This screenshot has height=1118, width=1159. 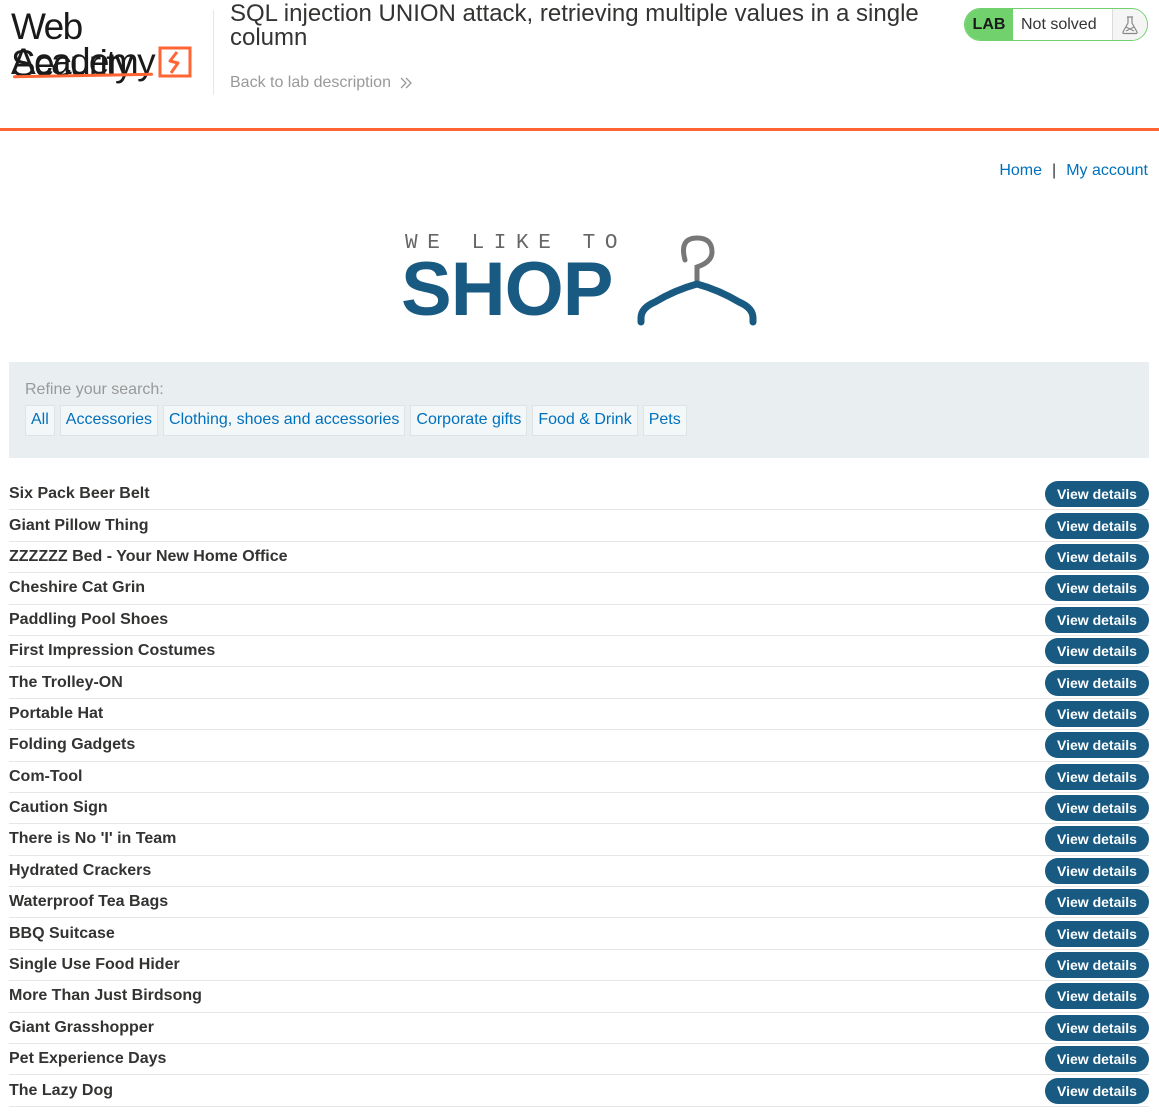 I want to click on table-row: First Impression Costumes View details, so click(x=579, y=652).